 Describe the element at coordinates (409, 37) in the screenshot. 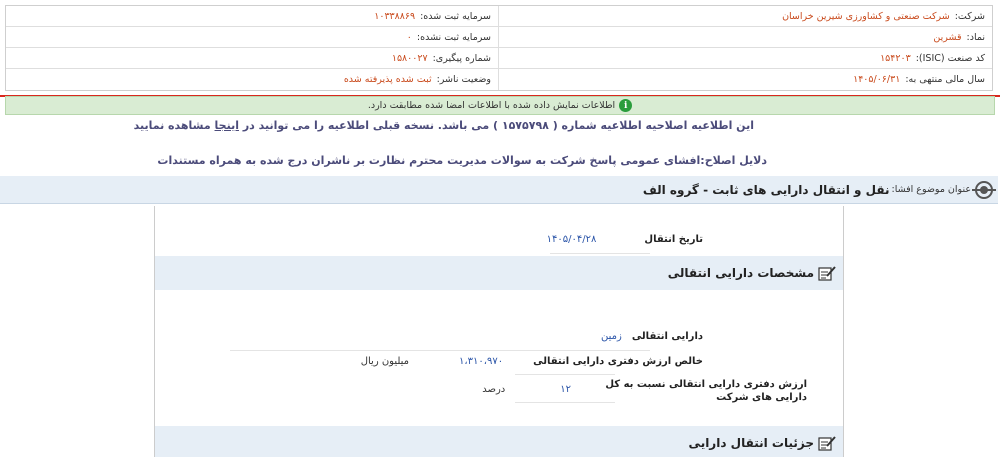

I see `unregistered-capital-value: ۰` at that location.